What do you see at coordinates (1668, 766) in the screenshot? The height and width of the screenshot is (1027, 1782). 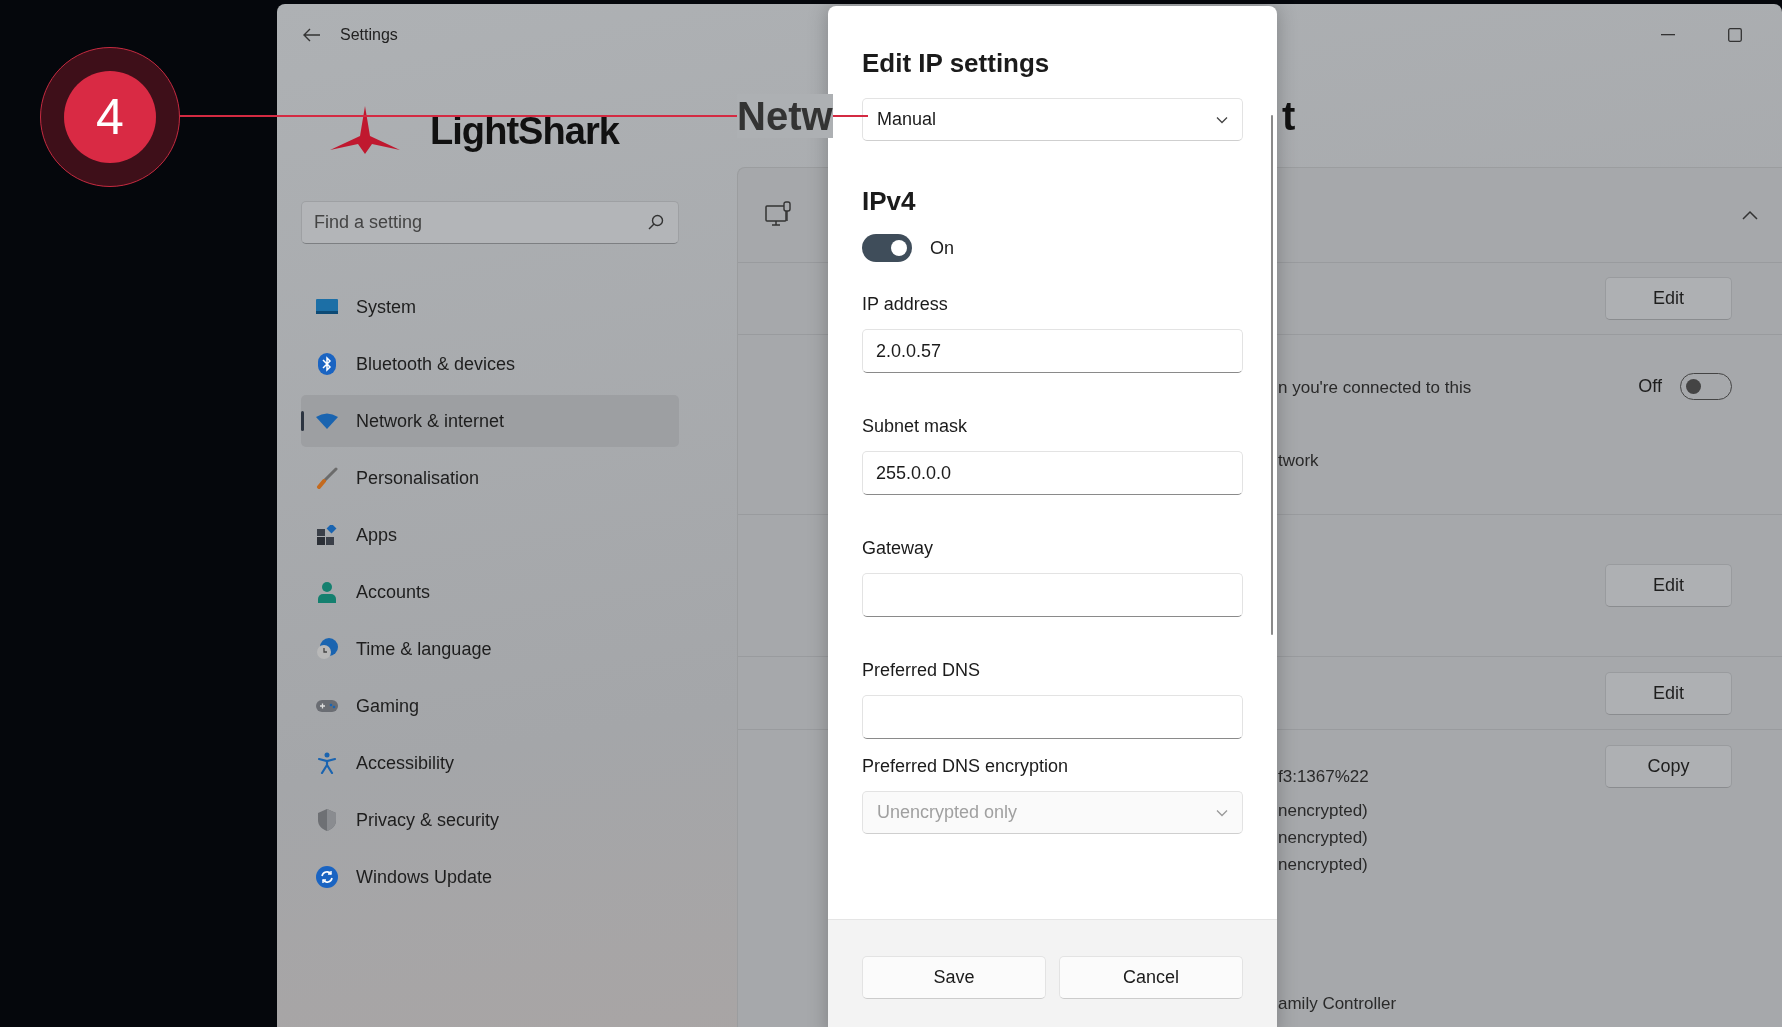 I see `action-button: Copy` at bounding box center [1668, 766].